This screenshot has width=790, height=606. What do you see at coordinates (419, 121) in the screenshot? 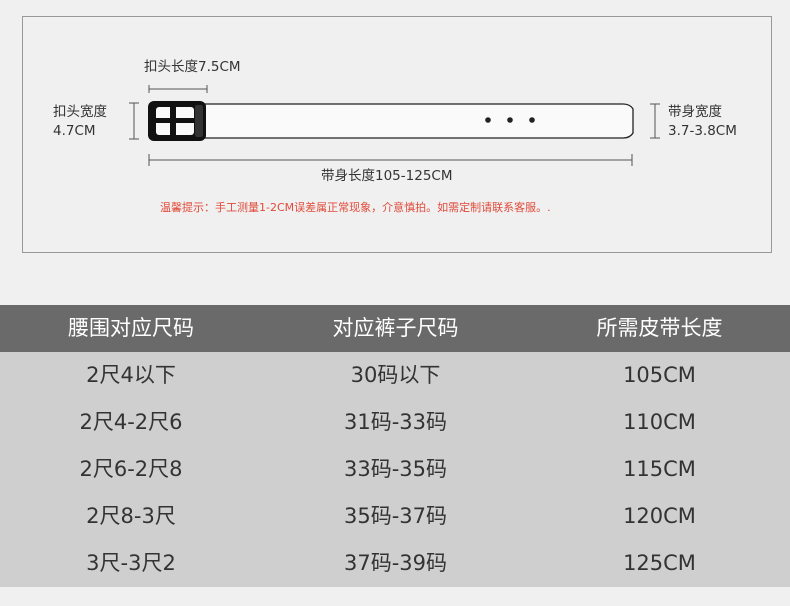
I see `belt-strap` at bounding box center [419, 121].